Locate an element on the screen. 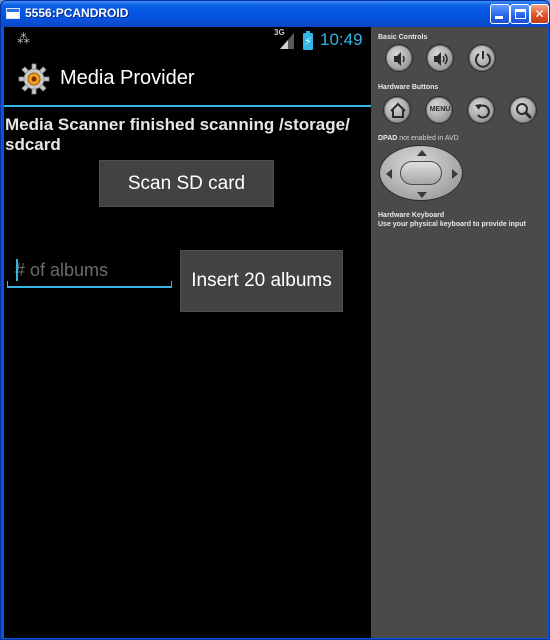  close-button: ✕ is located at coordinates (539, 14).